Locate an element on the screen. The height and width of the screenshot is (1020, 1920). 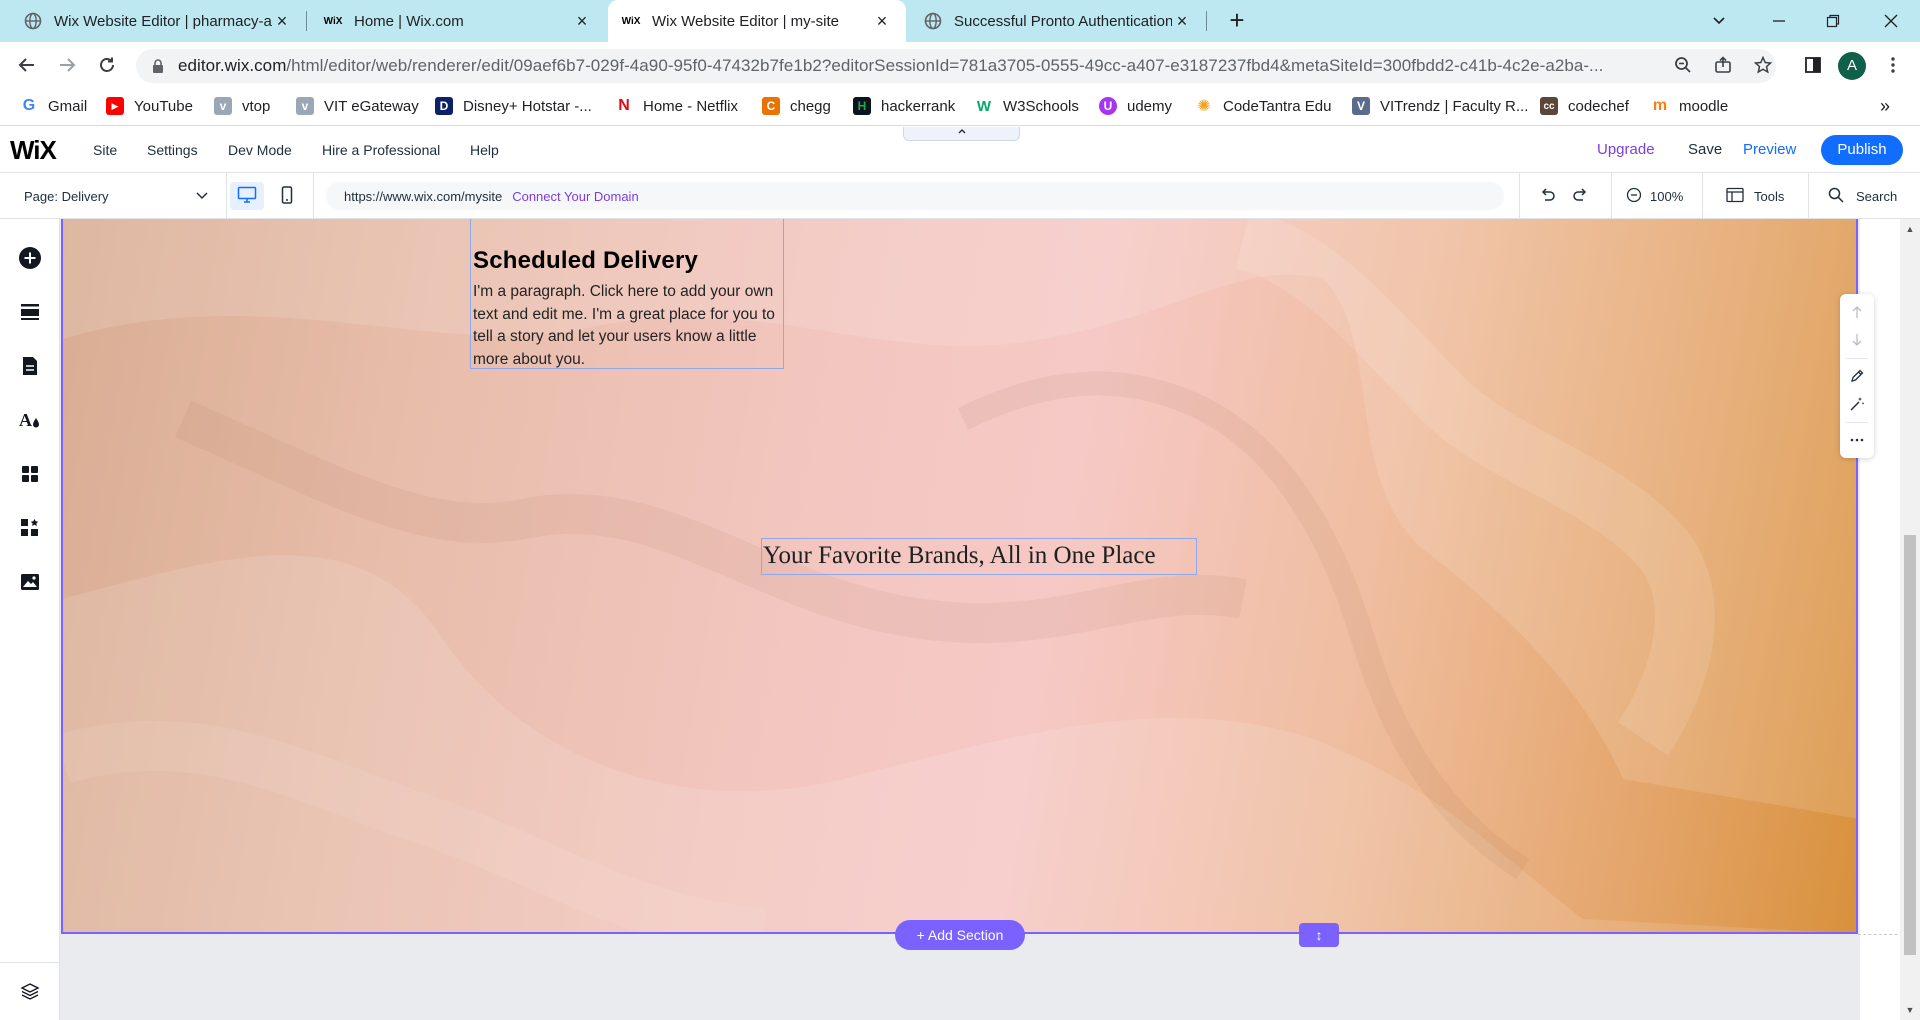
business-tools-icon is located at coordinates (30, 528).